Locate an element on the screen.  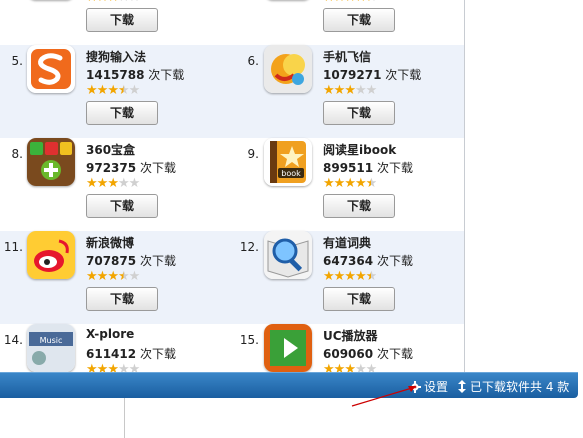
app-row: 2911377 次下载★★★★★下载2308843 次下载★★★★★下载 is located at coordinates (232, 22).